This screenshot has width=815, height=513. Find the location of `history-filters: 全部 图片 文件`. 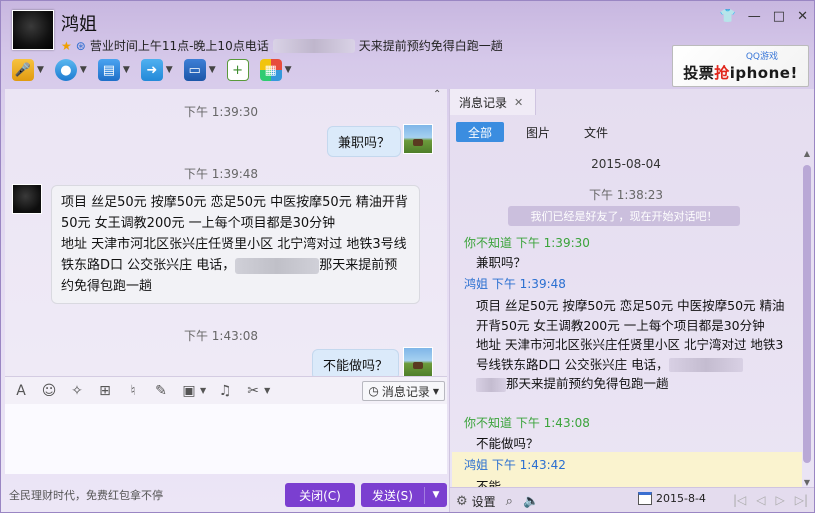

history-filters: 全部 图片 文件 is located at coordinates (538, 132).